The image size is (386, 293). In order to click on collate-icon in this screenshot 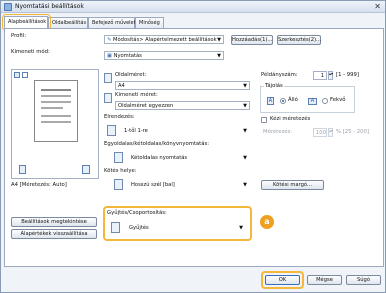, I will do `click(22, 169)`.